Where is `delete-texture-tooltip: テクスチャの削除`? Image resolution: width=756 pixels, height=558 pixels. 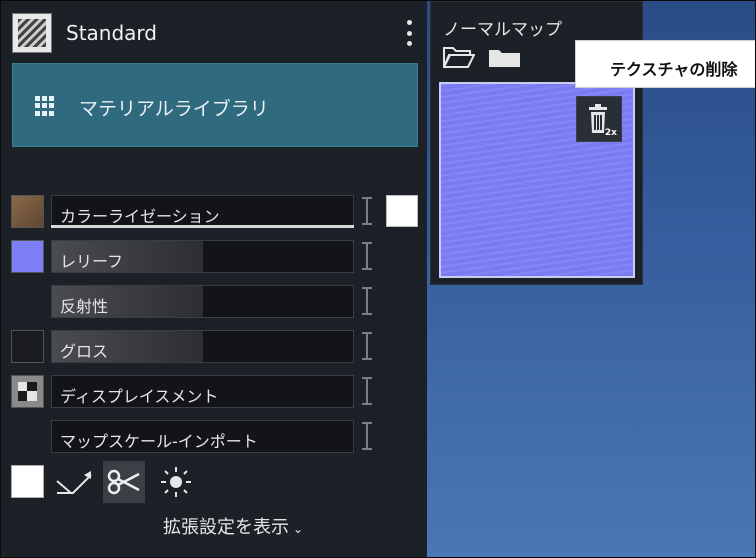 delete-texture-tooltip: テクスチャの削除 is located at coordinates (665, 64).